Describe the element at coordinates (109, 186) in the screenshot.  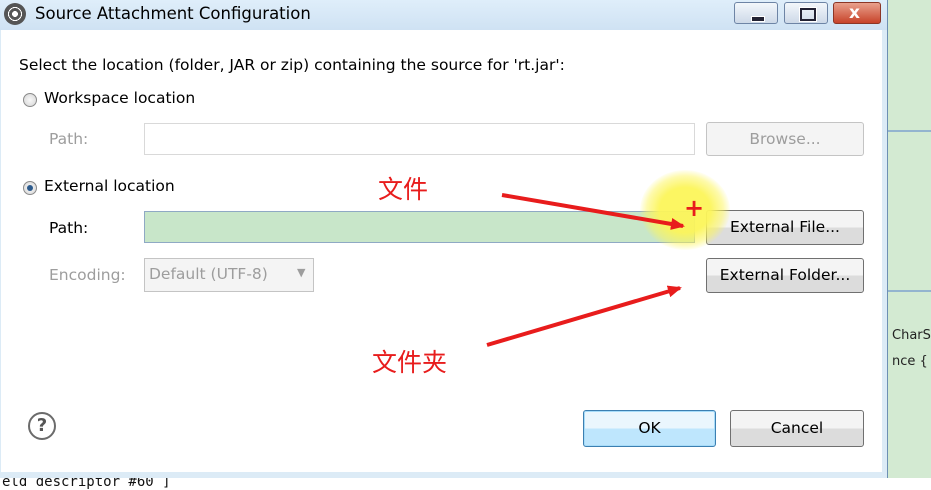
I see `external-location-label: External location` at that location.